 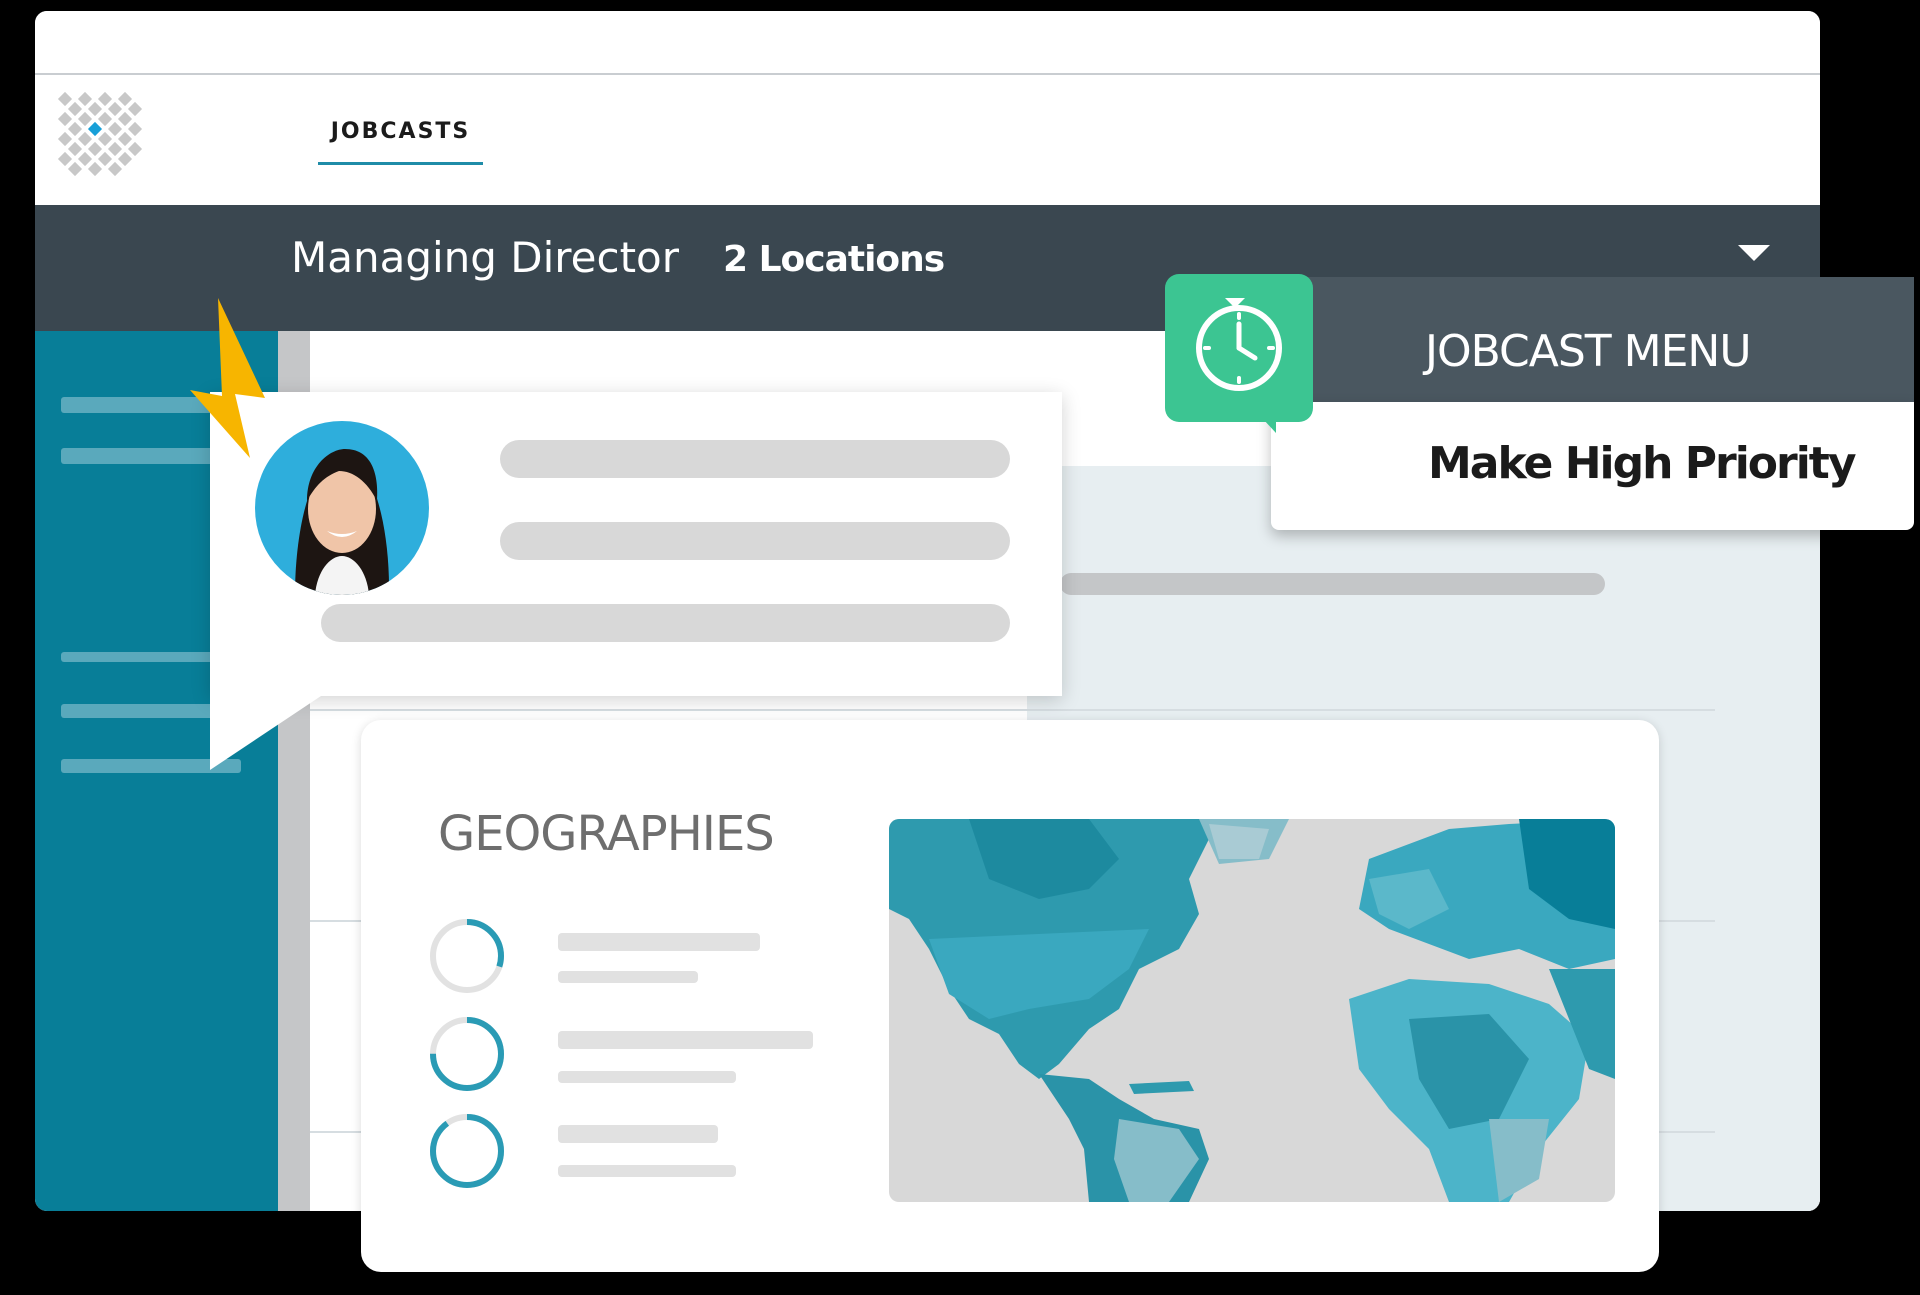 I want to click on job-locations: 2 Locations, so click(x=834, y=259).